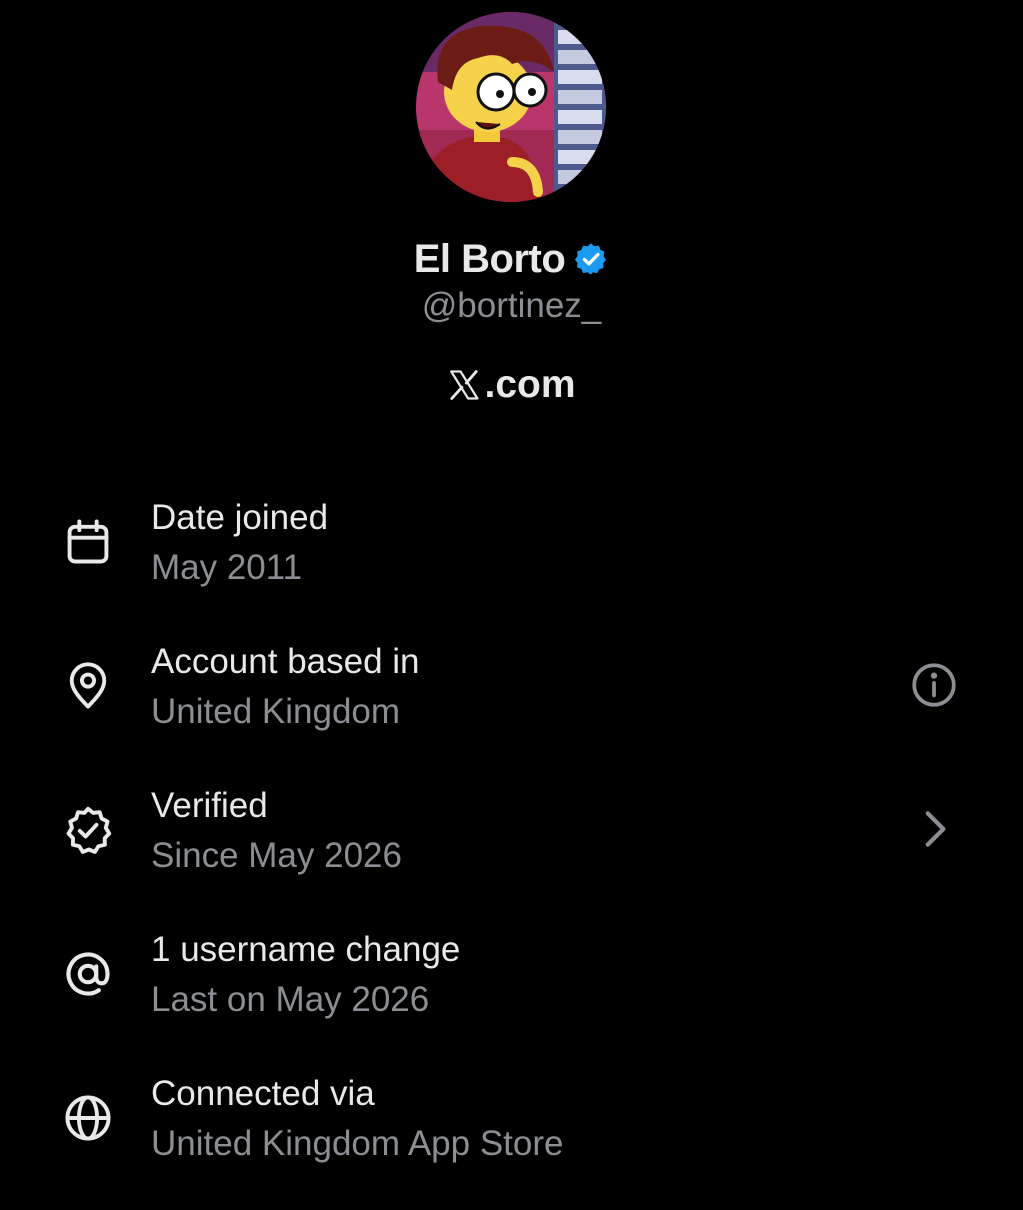 This screenshot has height=1210, width=1023. I want to click on location-pin-icon, so click(88, 686).